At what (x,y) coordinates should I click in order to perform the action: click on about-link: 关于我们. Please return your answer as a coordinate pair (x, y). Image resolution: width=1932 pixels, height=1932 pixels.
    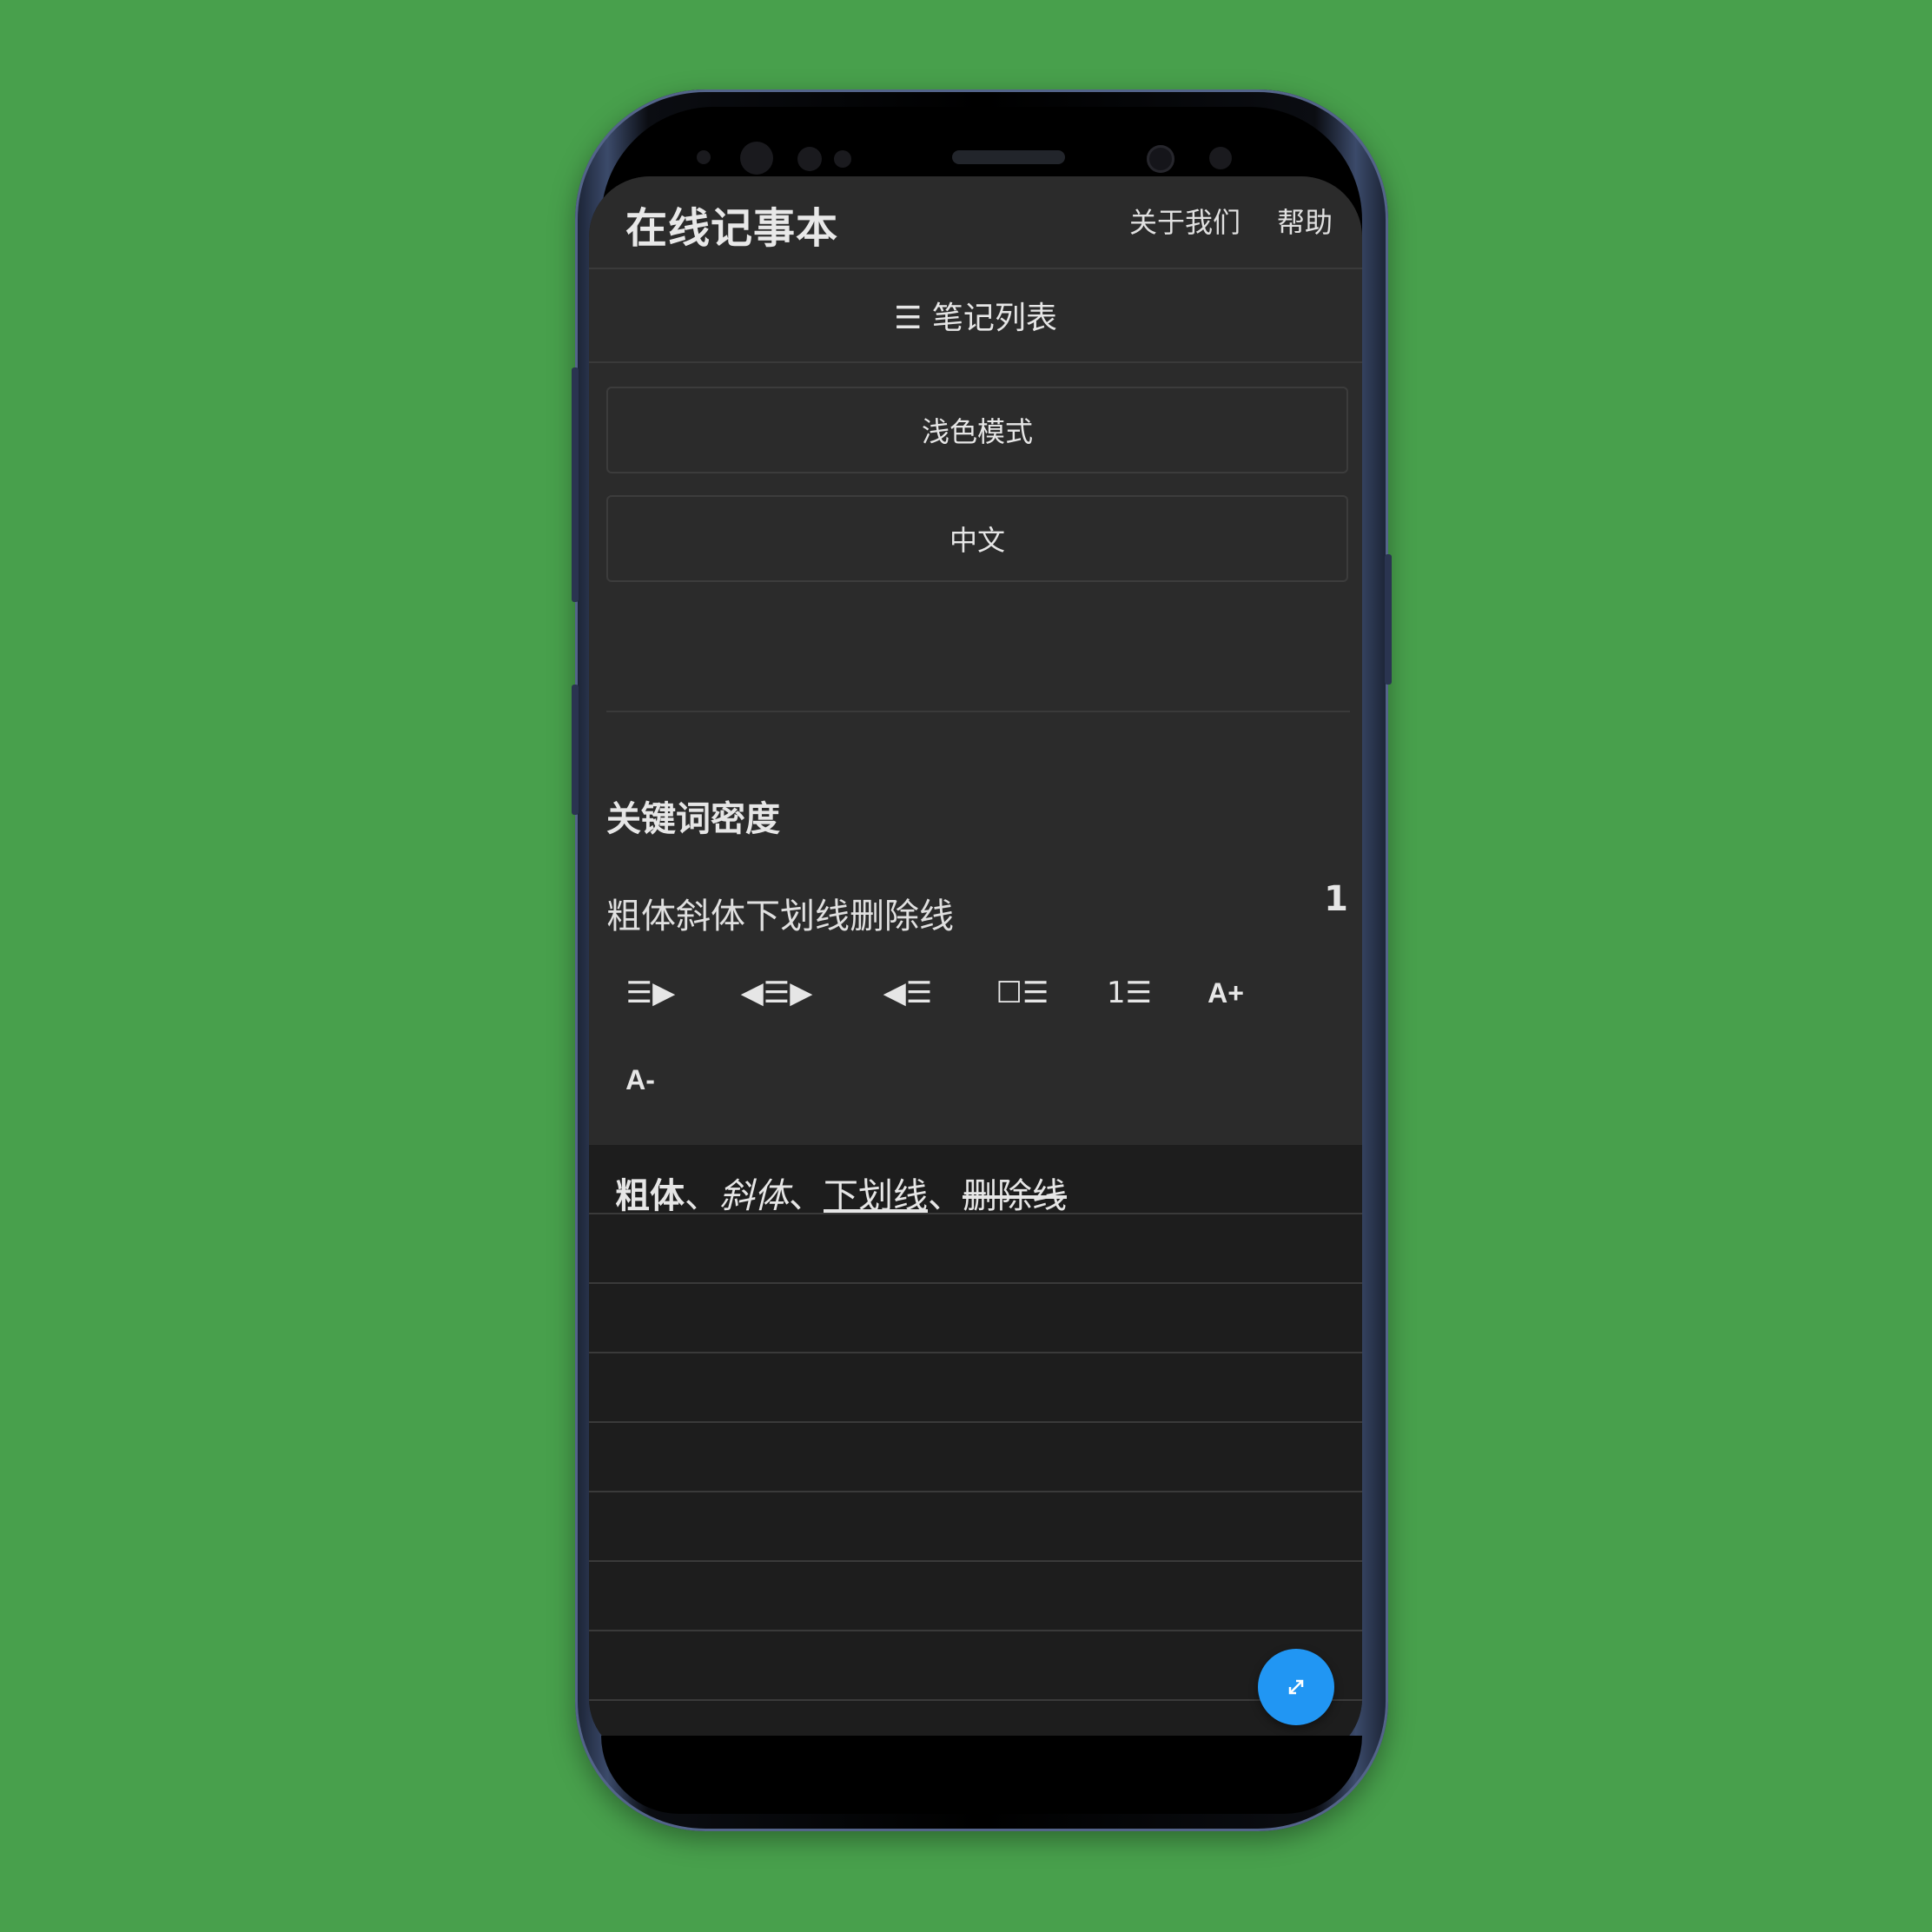
    Looking at the image, I should click on (1185, 221).